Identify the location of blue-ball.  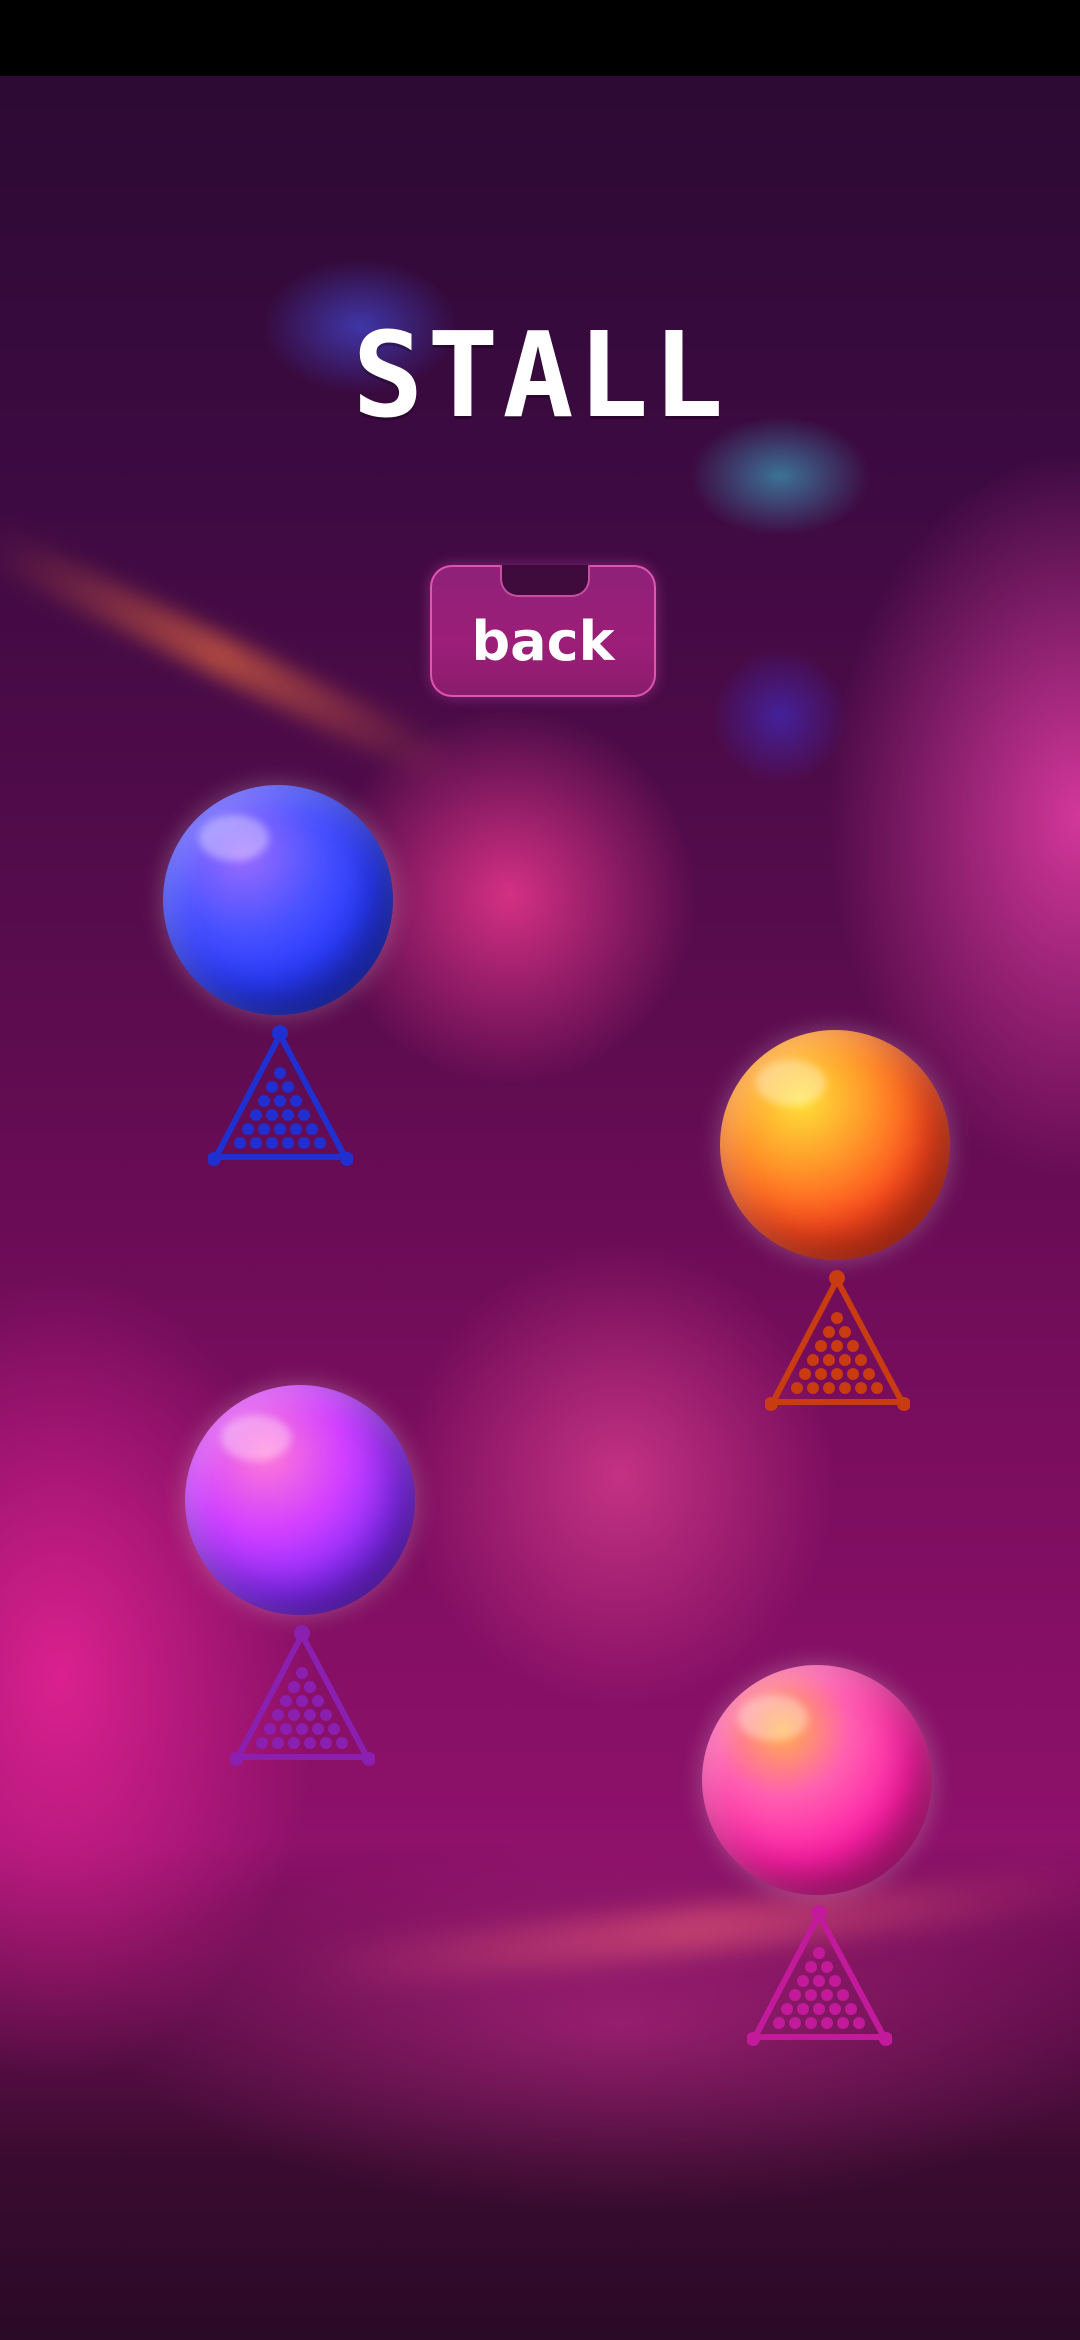
(278, 900).